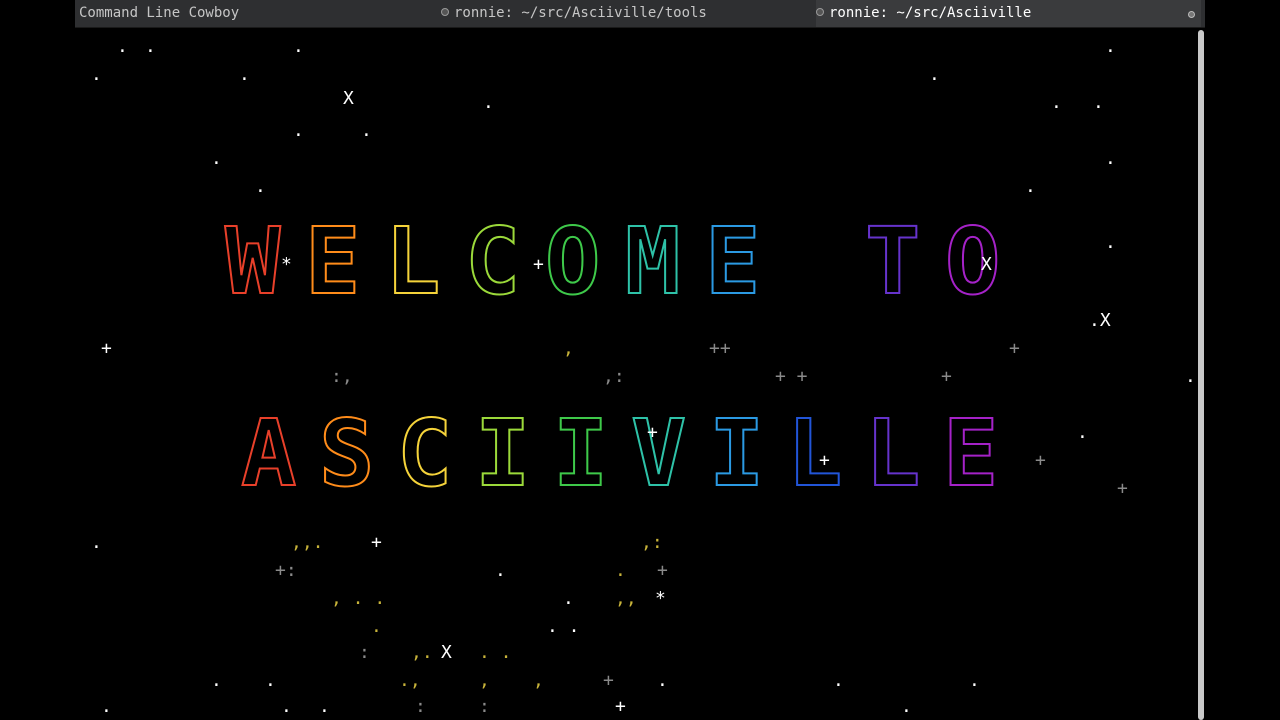 The image size is (1280, 720). Describe the element at coordinates (252, 261) in the screenshot. I see `welcome-to-letter: W` at that location.